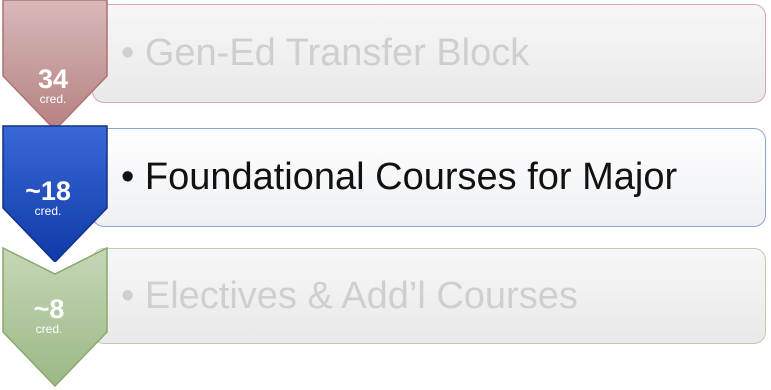 This screenshot has width=771, height=390. I want to click on credits-badge-gen-ed: 34 cred., so click(53, 86).